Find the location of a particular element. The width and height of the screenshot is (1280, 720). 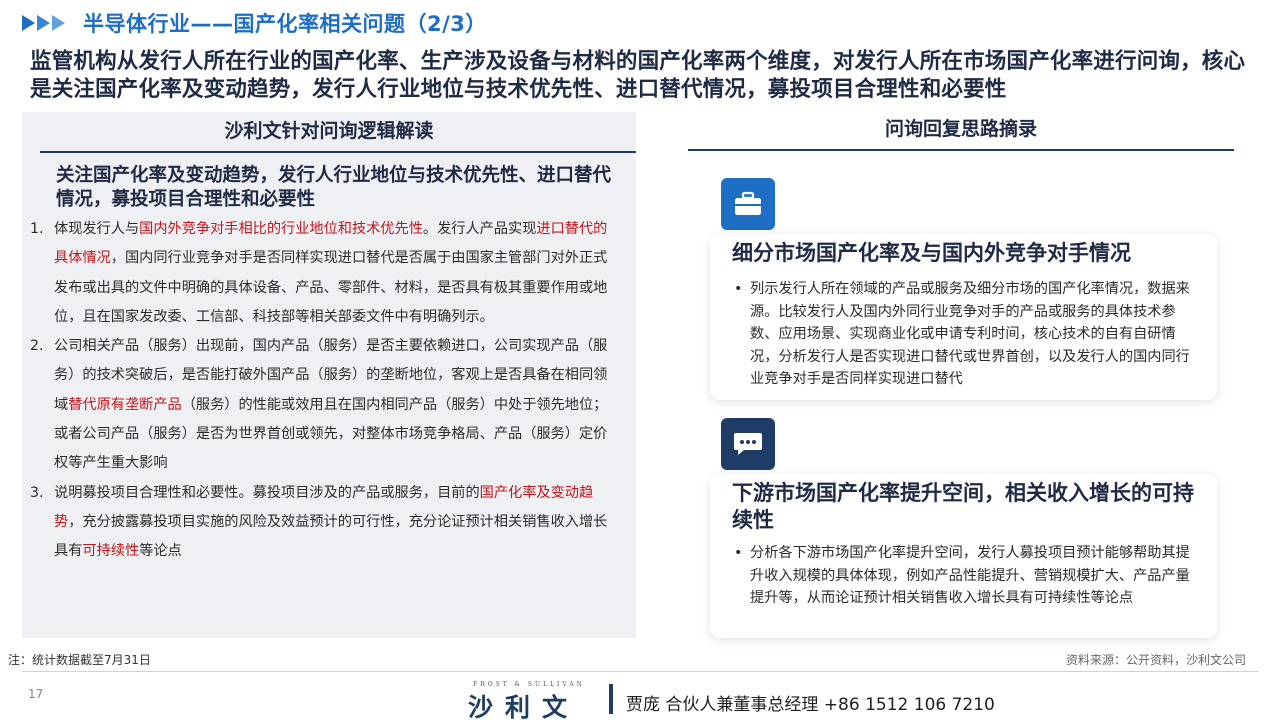

footer-divider is located at coordinates (640, 671).